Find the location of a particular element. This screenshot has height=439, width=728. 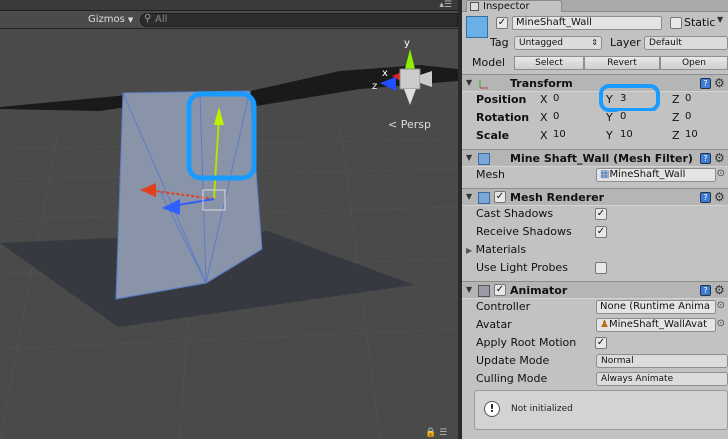

mesh-renderer-title: Mesh Renderer is located at coordinates (557, 197).